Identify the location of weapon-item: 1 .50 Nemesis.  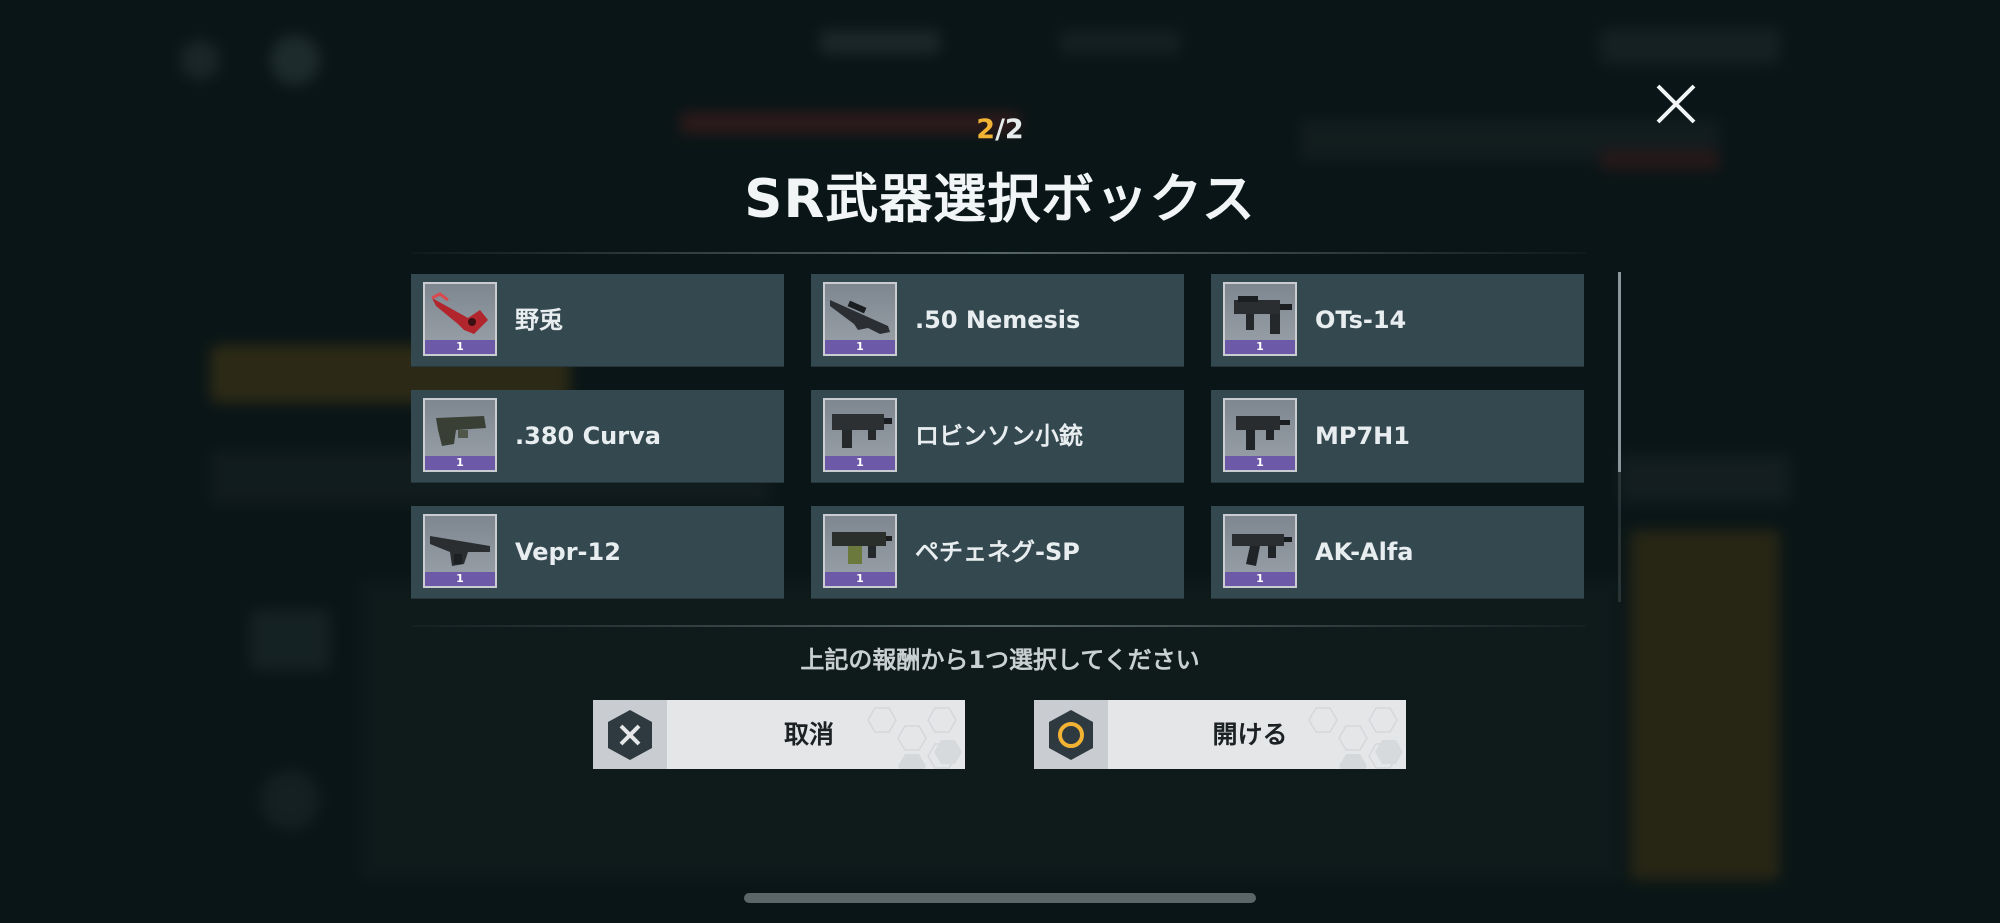
(997, 320).